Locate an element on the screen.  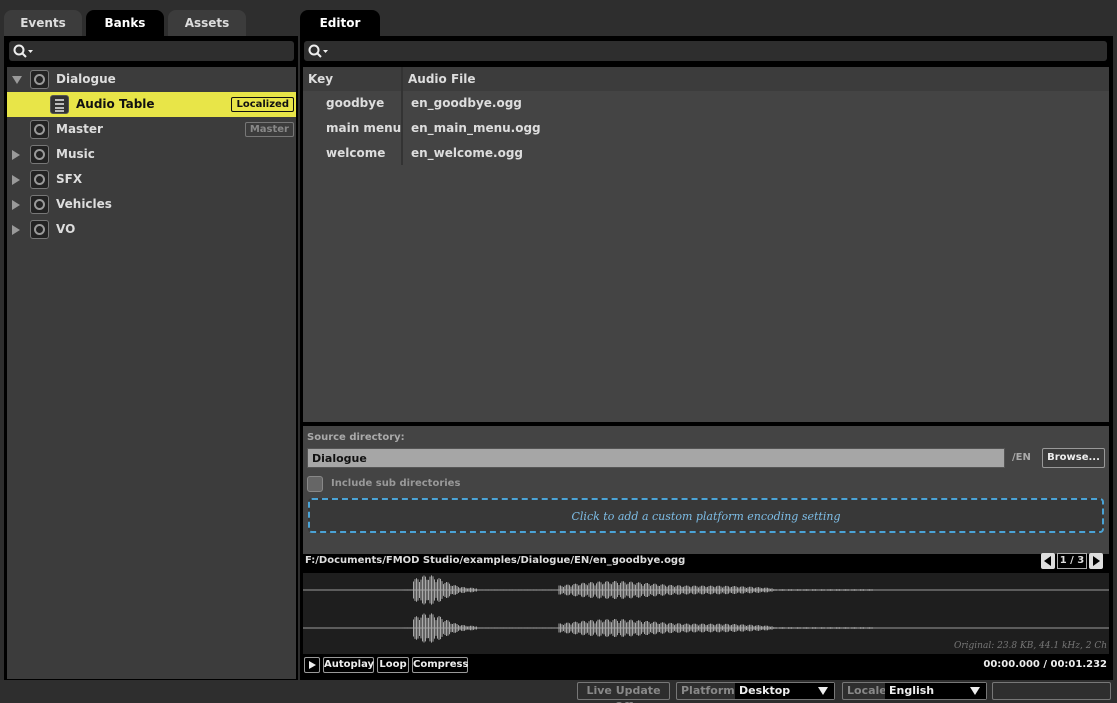
tree-item-vehicles: Vehicles is located at coordinates (151, 204).